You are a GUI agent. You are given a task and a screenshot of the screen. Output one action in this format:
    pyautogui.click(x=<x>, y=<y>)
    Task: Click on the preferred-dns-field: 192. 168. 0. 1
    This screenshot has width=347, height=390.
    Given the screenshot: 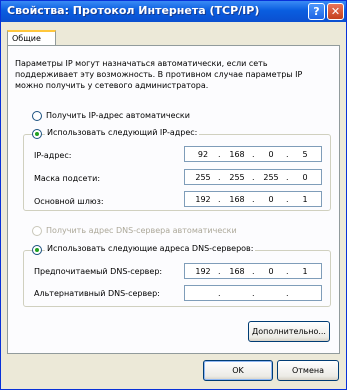 What is the action you would take?
    pyautogui.click(x=253, y=271)
    